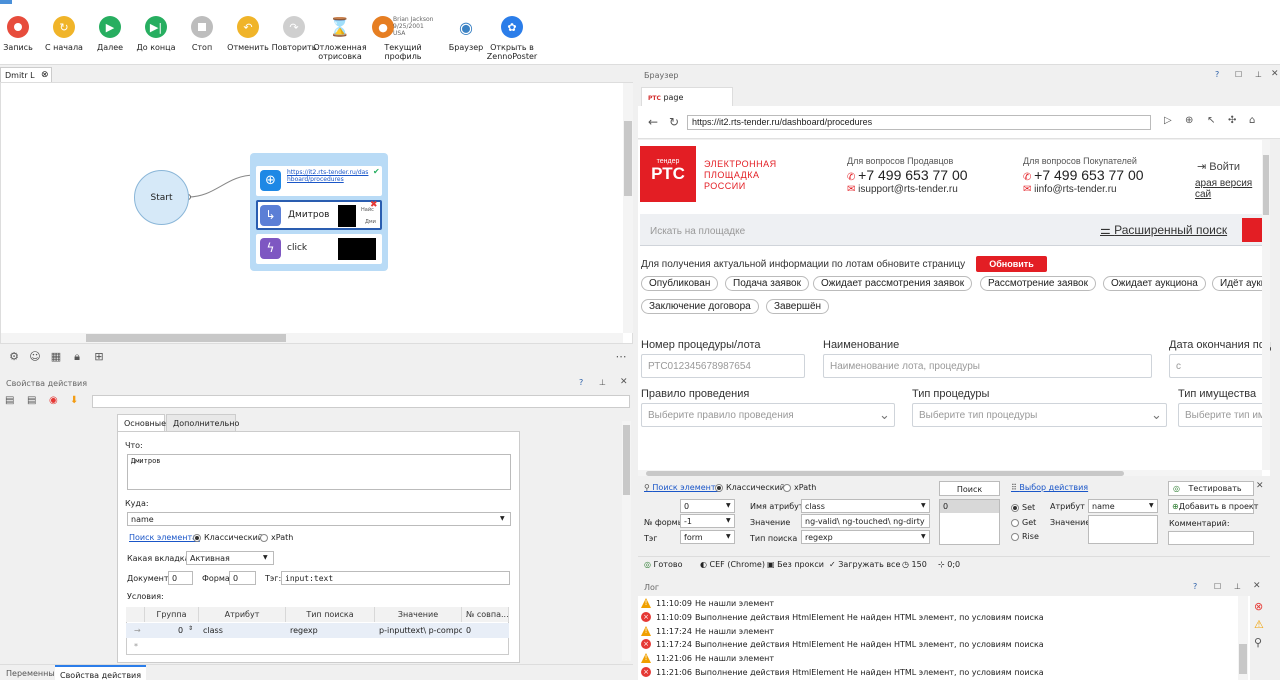 The height and width of the screenshot is (680, 1280). What do you see at coordinates (56, 357) in the screenshot?
I see `grid-icon: ▦` at bounding box center [56, 357].